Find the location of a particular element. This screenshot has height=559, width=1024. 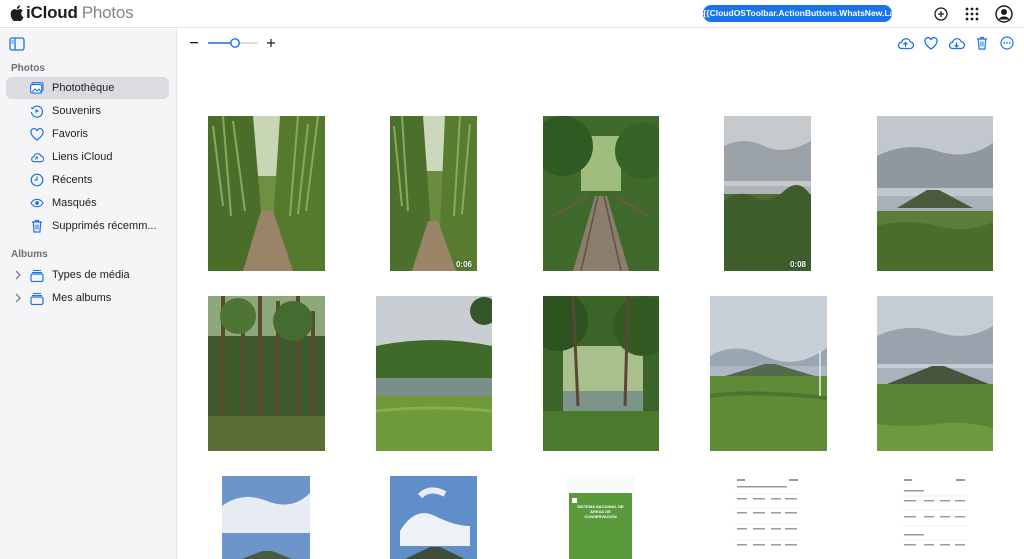

sidebar-item-label: Liens iCloud is located at coordinates (82, 157).